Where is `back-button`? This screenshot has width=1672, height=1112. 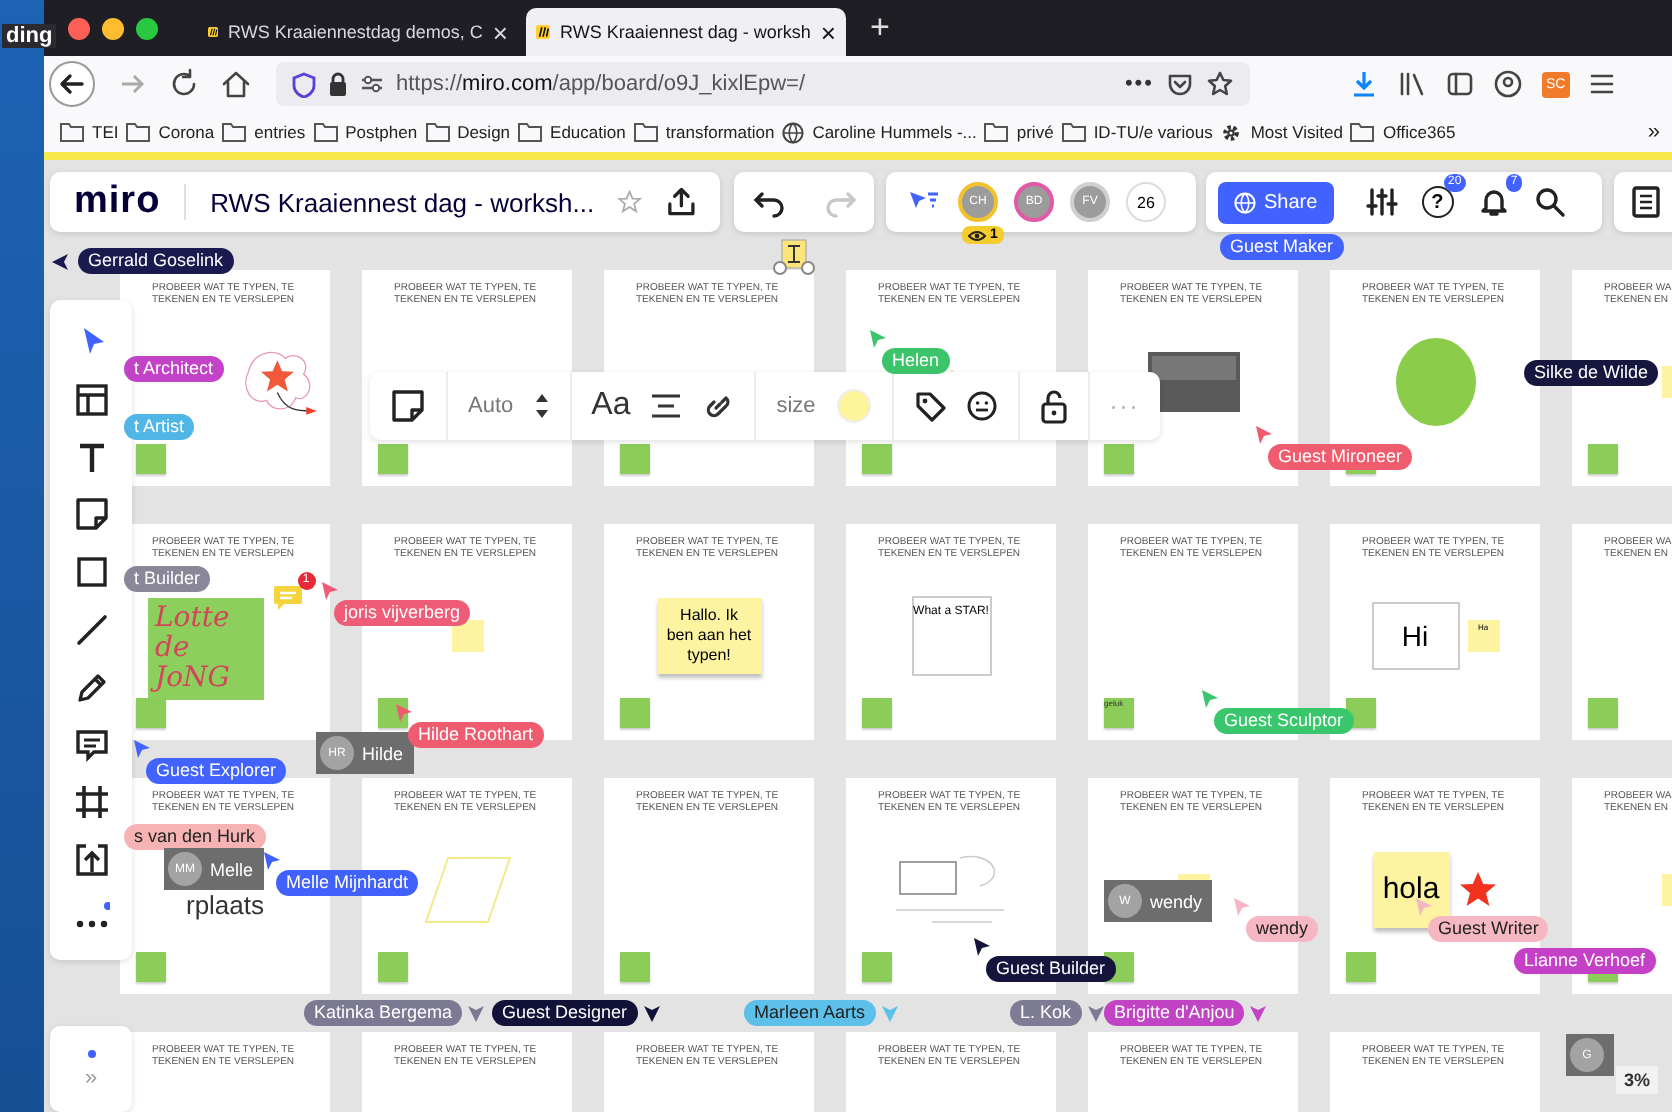 back-button is located at coordinates (72, 84).